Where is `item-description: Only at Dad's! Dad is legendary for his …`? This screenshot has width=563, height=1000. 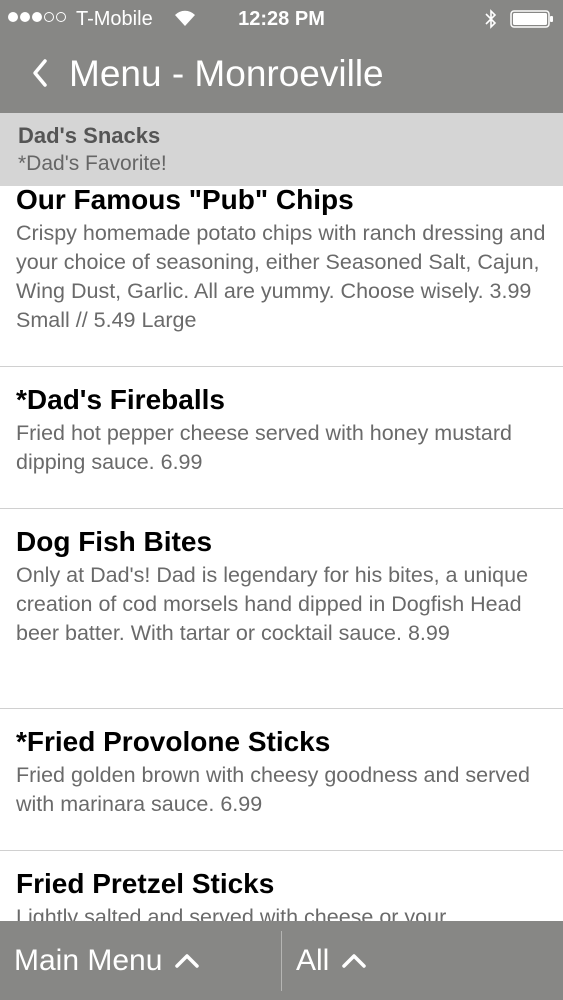
item-description: Only at Dad's! Dad is legendary for his … is located at coordinates (272, 604).